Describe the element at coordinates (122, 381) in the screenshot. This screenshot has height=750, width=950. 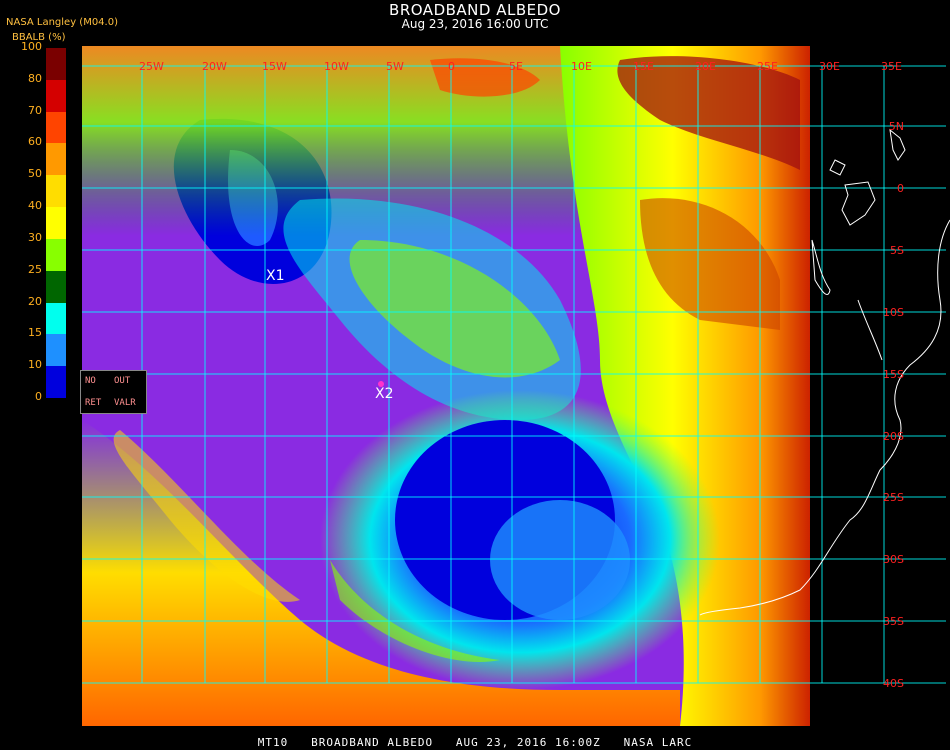
I see `nodata-out: OUT` at that location.